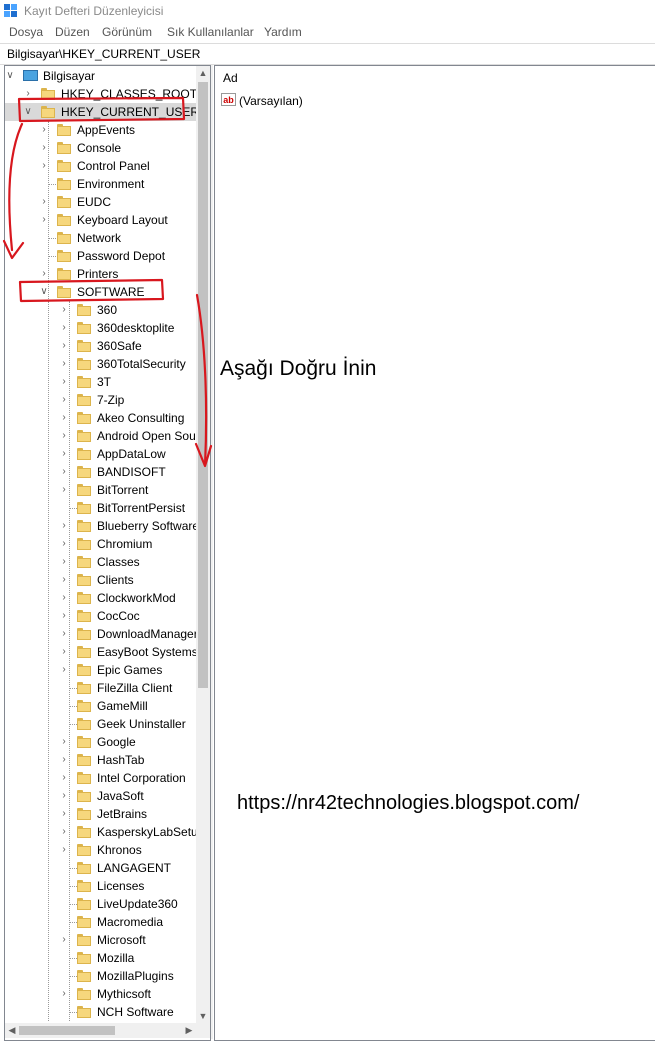  I want to click on tree-item-mythicsoft: › Mythicsoft, so click(100, 994).